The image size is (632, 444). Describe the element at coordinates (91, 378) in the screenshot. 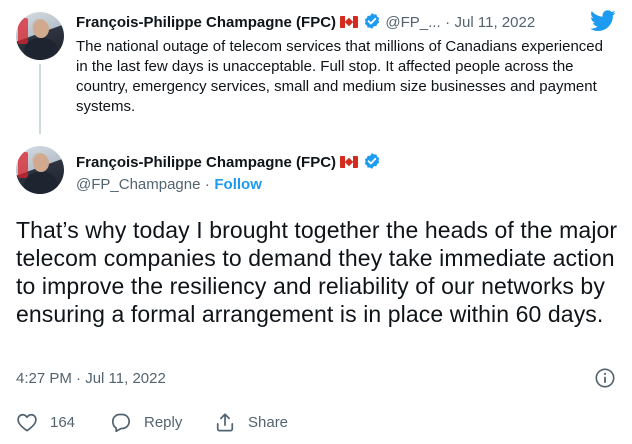

I see `tweet-timestamp: 4:27 PM · Jul 11, 2022` at that location.